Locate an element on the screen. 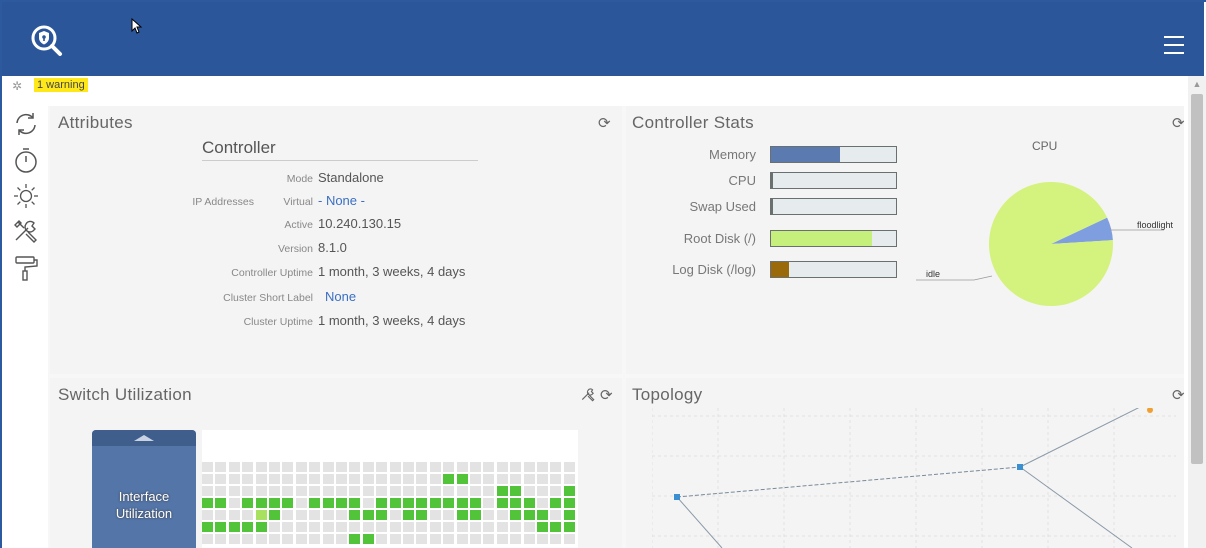 This screenshot has height=548, width=1206. scroll-up-arrow-icon: ▲ is located at coordinates (1197, 84).